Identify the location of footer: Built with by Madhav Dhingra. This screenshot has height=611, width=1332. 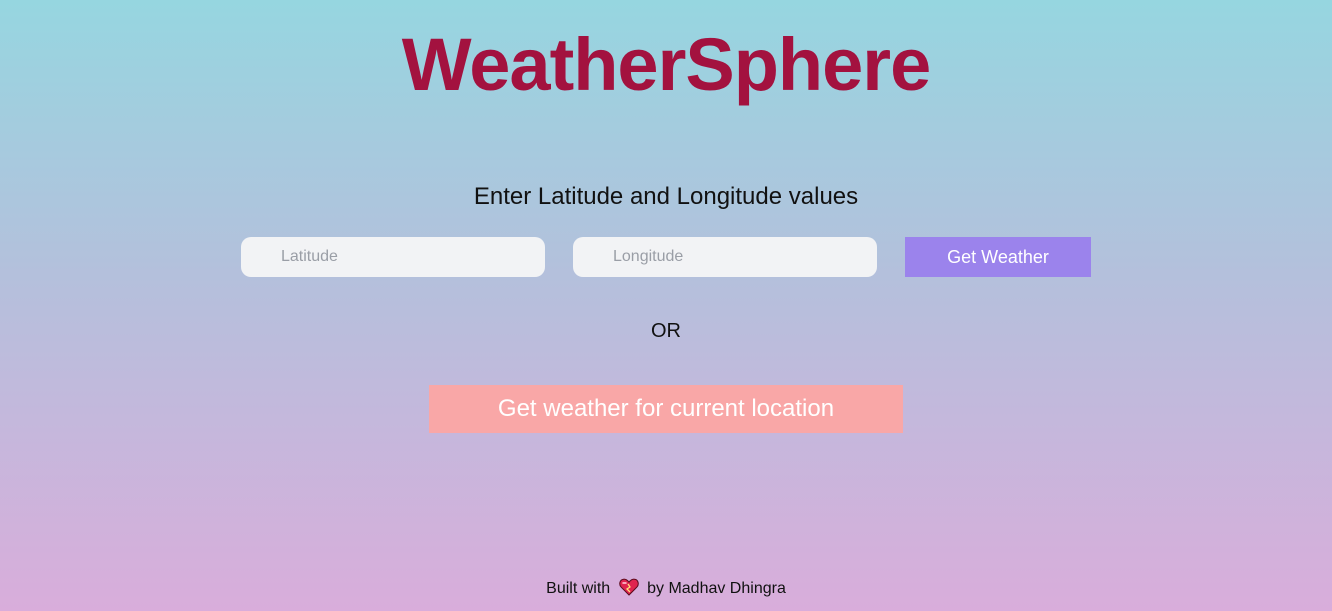
(666, 589).